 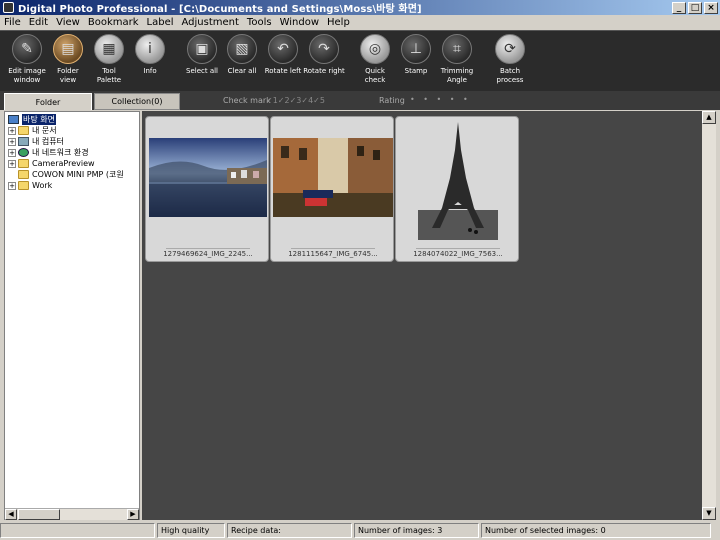 What do you see at coordinates (299, 22) in the screenshot?
I see `menu-window: Window` at bounding box center [299, 22].